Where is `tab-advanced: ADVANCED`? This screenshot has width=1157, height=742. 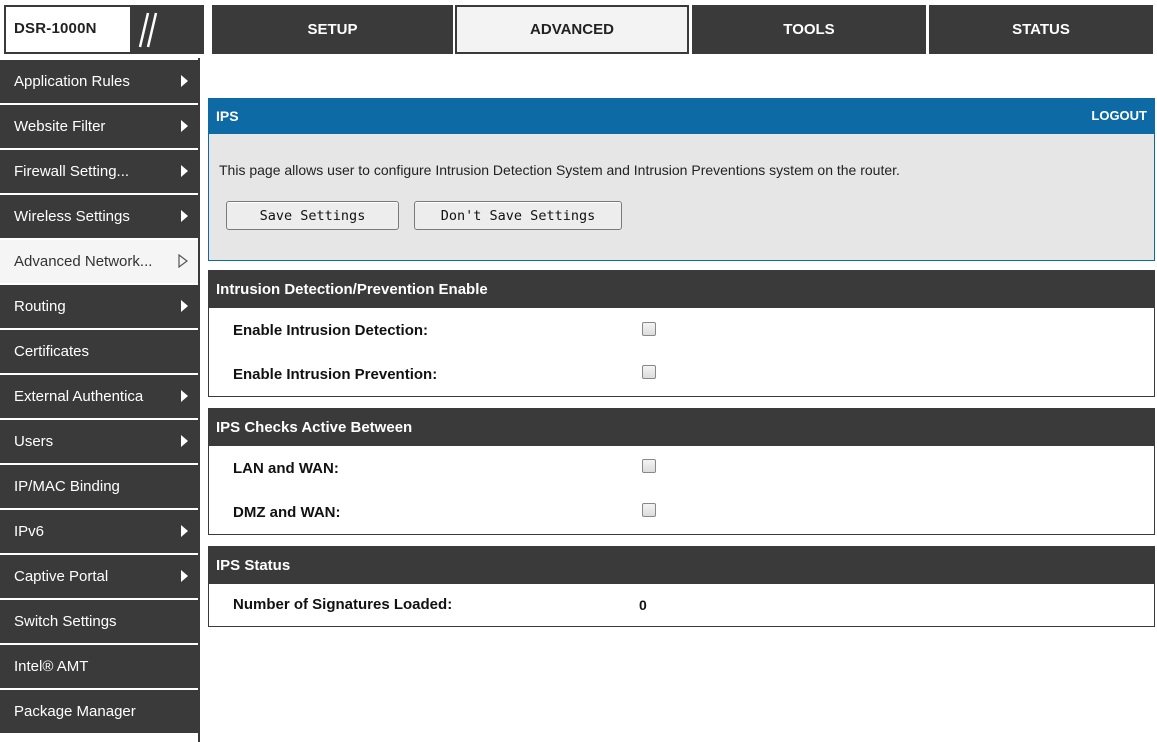 tab-advanced: ADVANCED is located at coordinates (572, 29).